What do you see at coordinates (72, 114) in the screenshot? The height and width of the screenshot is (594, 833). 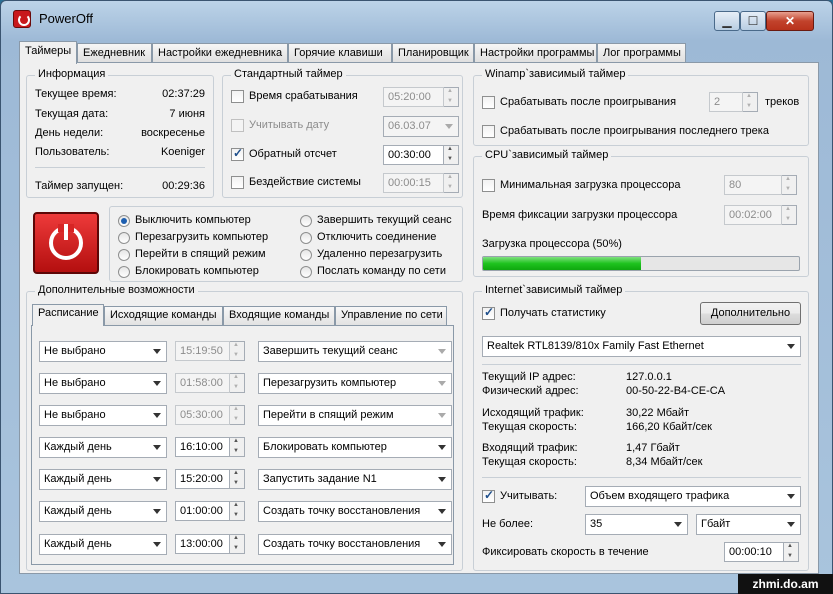 I see `current-date-label: Текущая дата:` at bounding box center [72, 114].